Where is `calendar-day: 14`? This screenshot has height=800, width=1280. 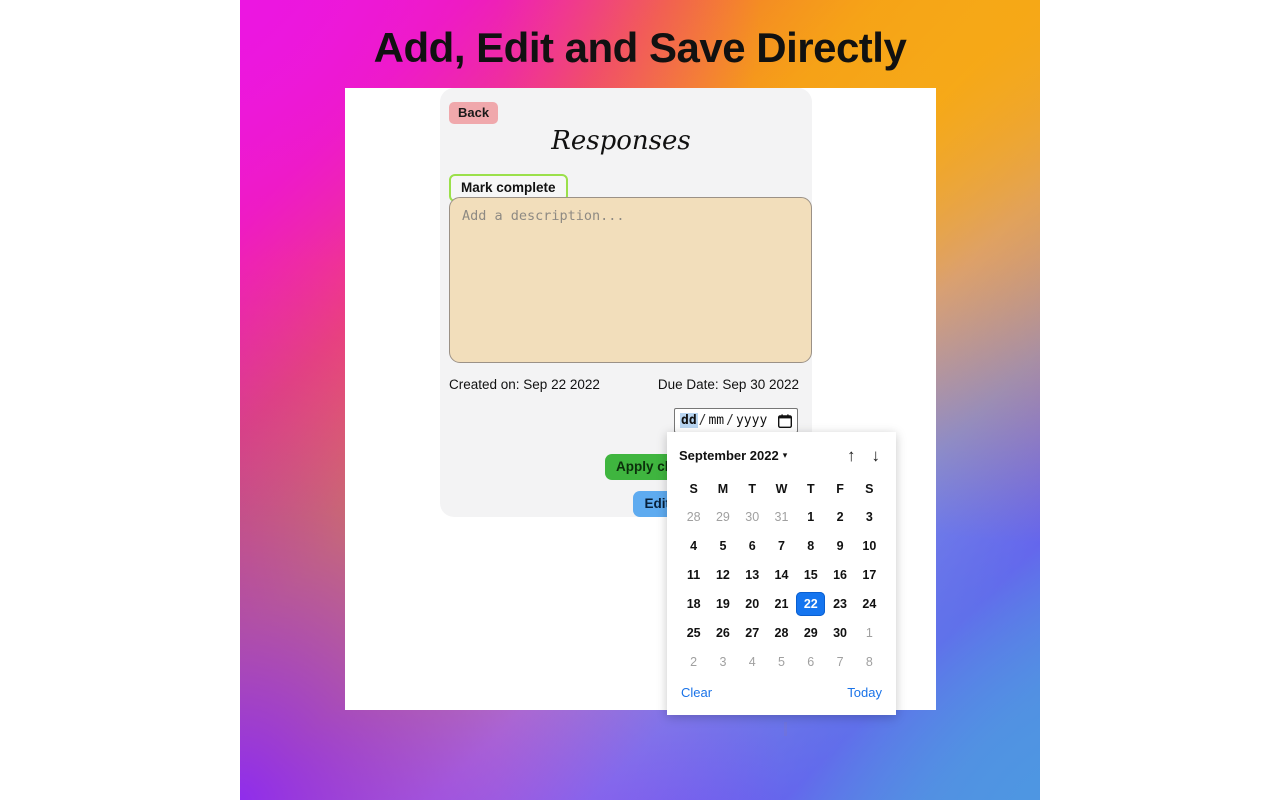 calendar-day: 14 is located at coordinates (781, 575).